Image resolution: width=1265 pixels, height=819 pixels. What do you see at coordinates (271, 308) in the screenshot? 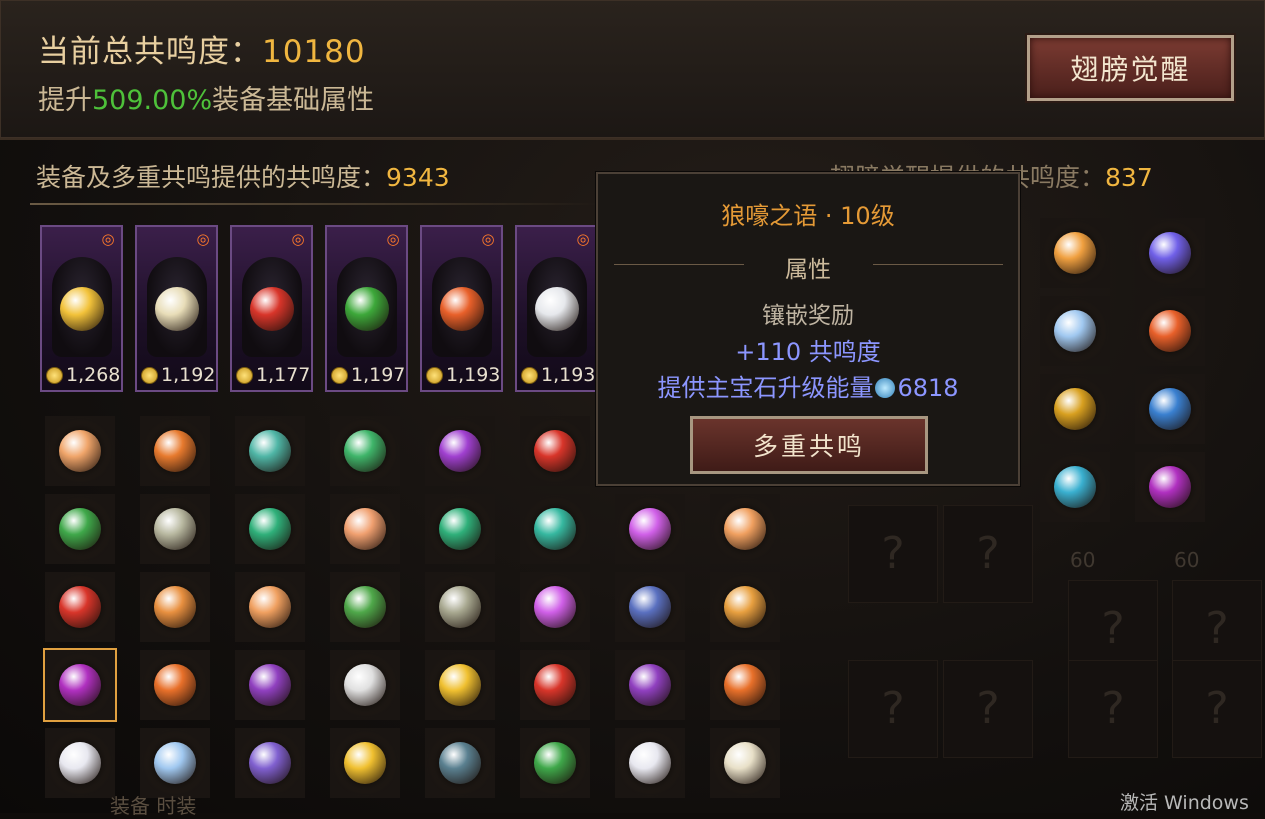
I see `equipment-card: ◎ 1,177` at bounding box center [271, 308].